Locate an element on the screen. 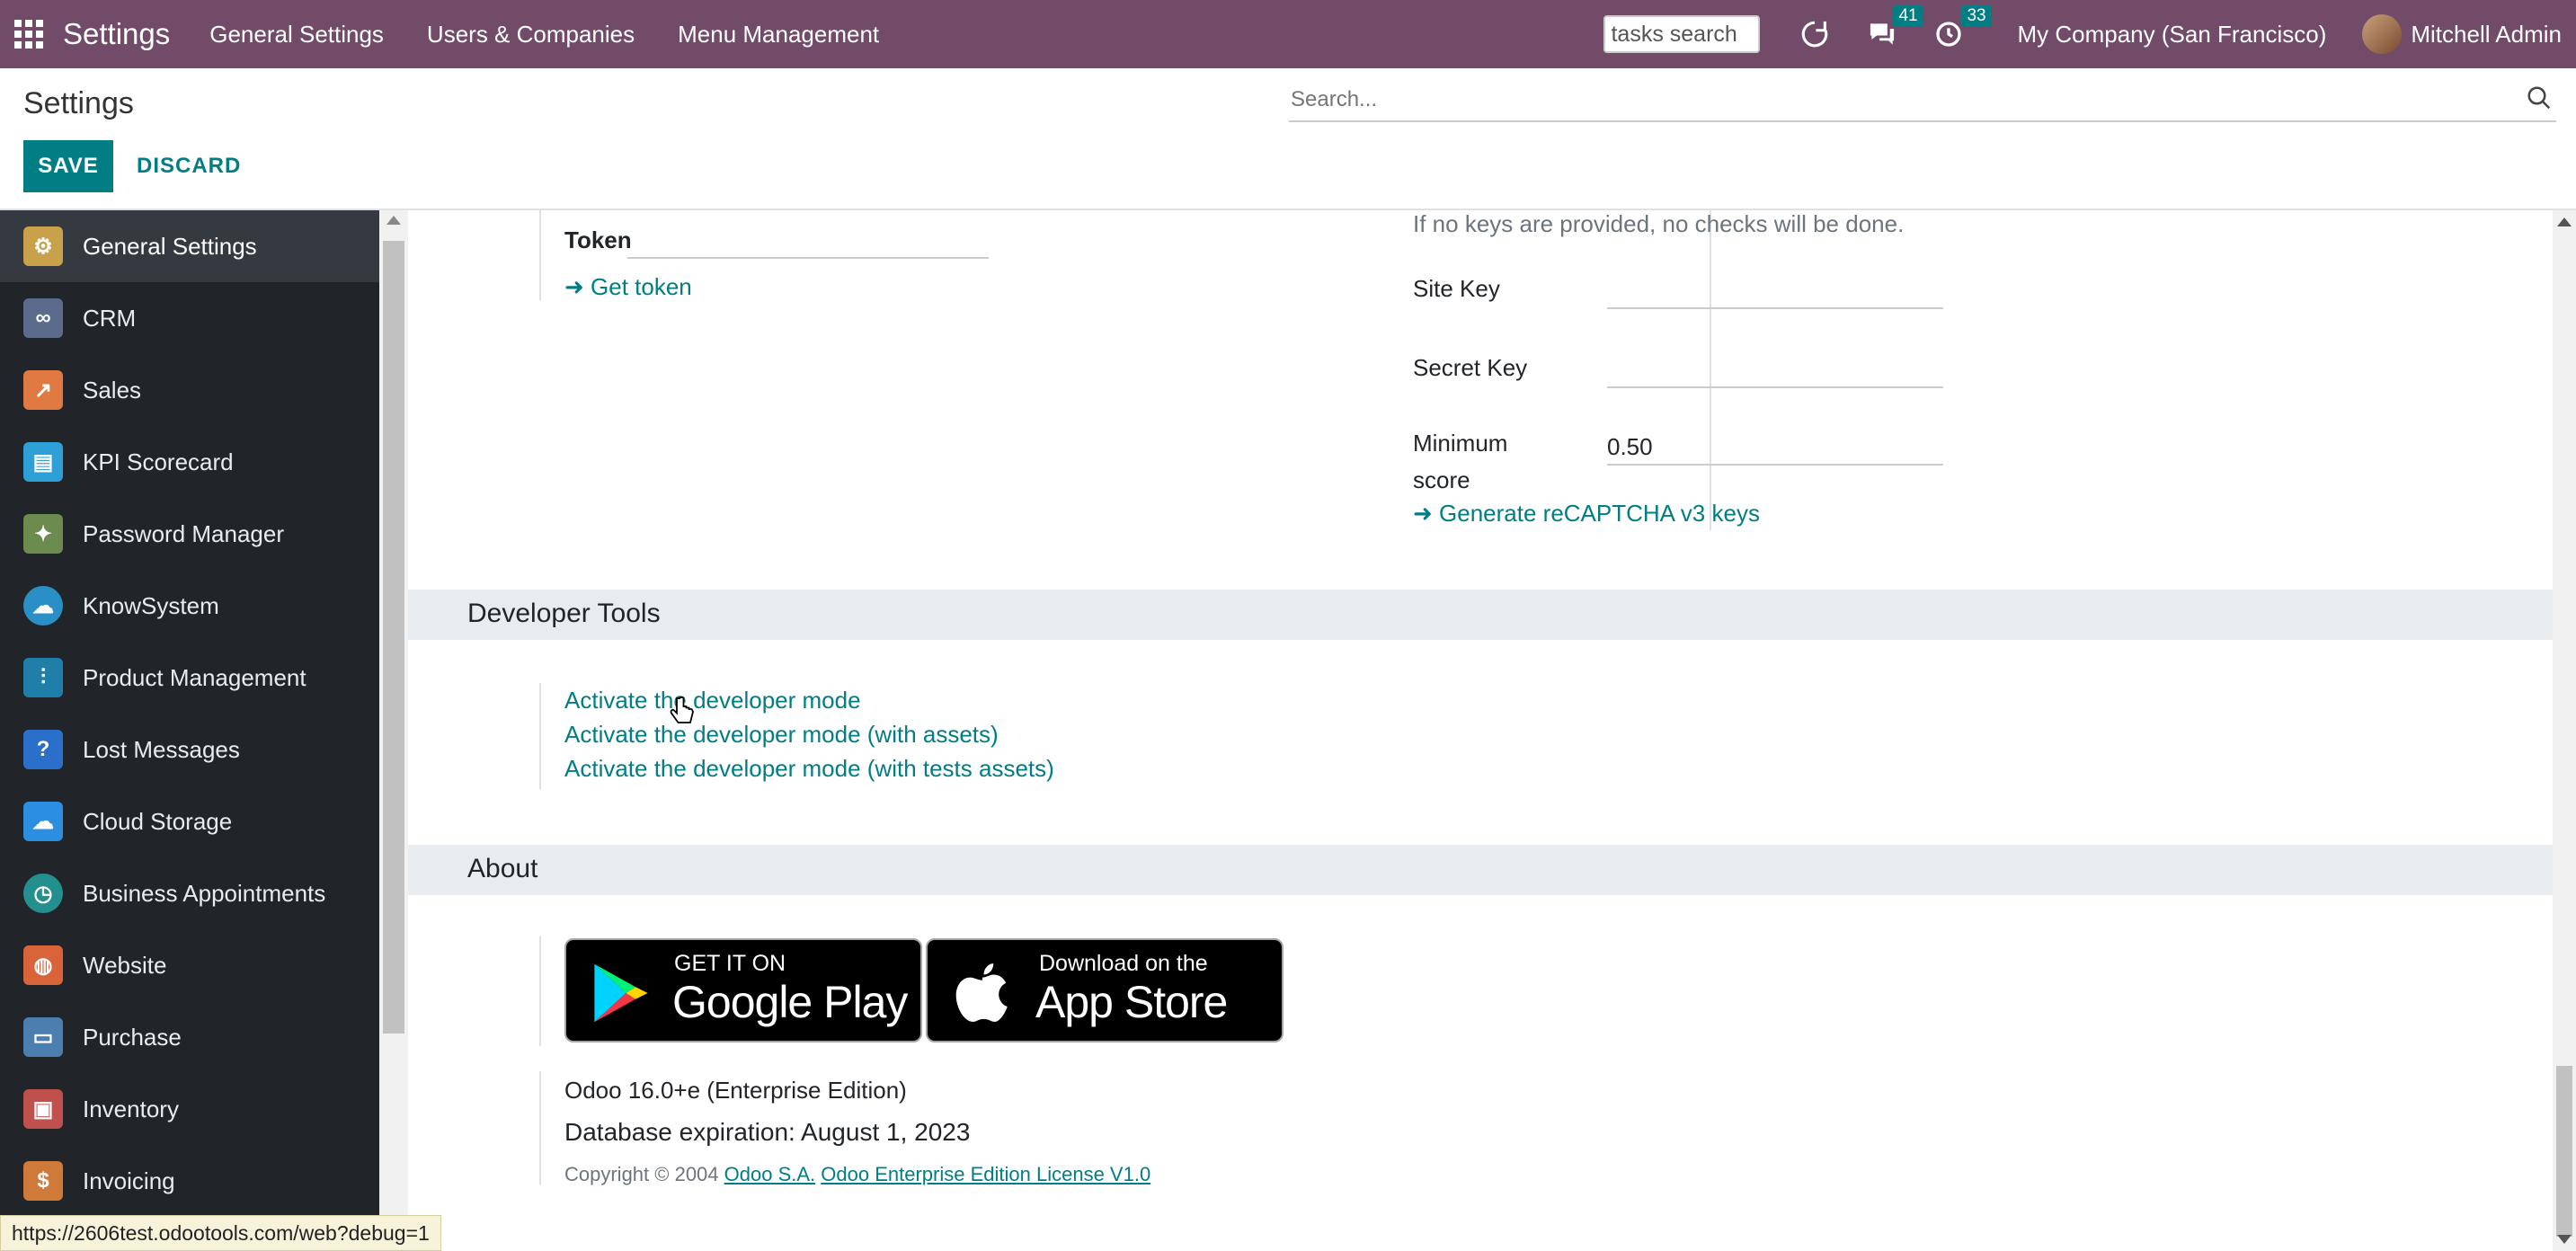 Image resolution: width=2576 pixels, height=1251 pixels. refresh-icon is located at coordinates (1814, 34).